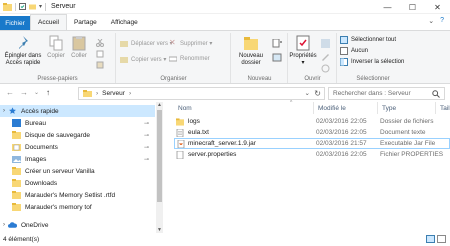 This screenshot has height=246, width=450. What do you see at coordinates (79, 43) in the screenshot?
I see `paste-icon` at bounding box center [79, 43].